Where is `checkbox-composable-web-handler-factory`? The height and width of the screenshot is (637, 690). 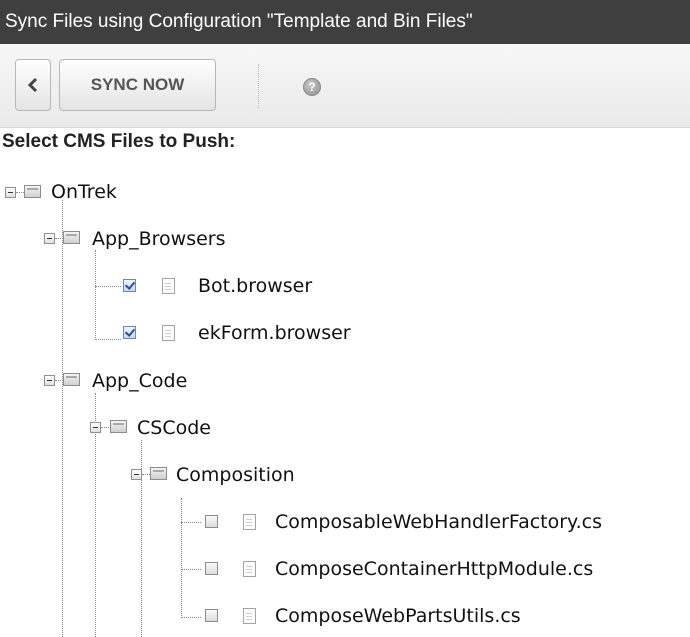 checkbox-composable-web-handler-factory is located at coordinates (211, 521).